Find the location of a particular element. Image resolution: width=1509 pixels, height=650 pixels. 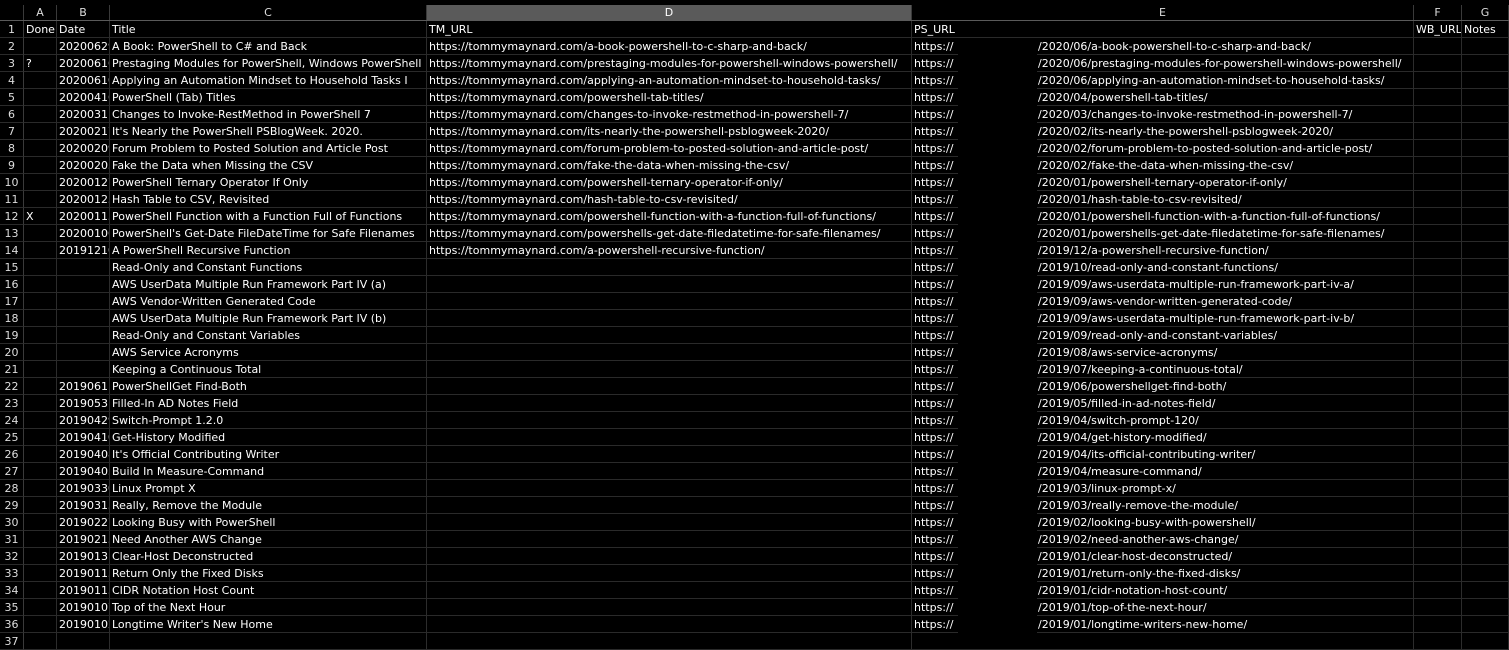

row-number: 31 is located at coordinates (12, 539).